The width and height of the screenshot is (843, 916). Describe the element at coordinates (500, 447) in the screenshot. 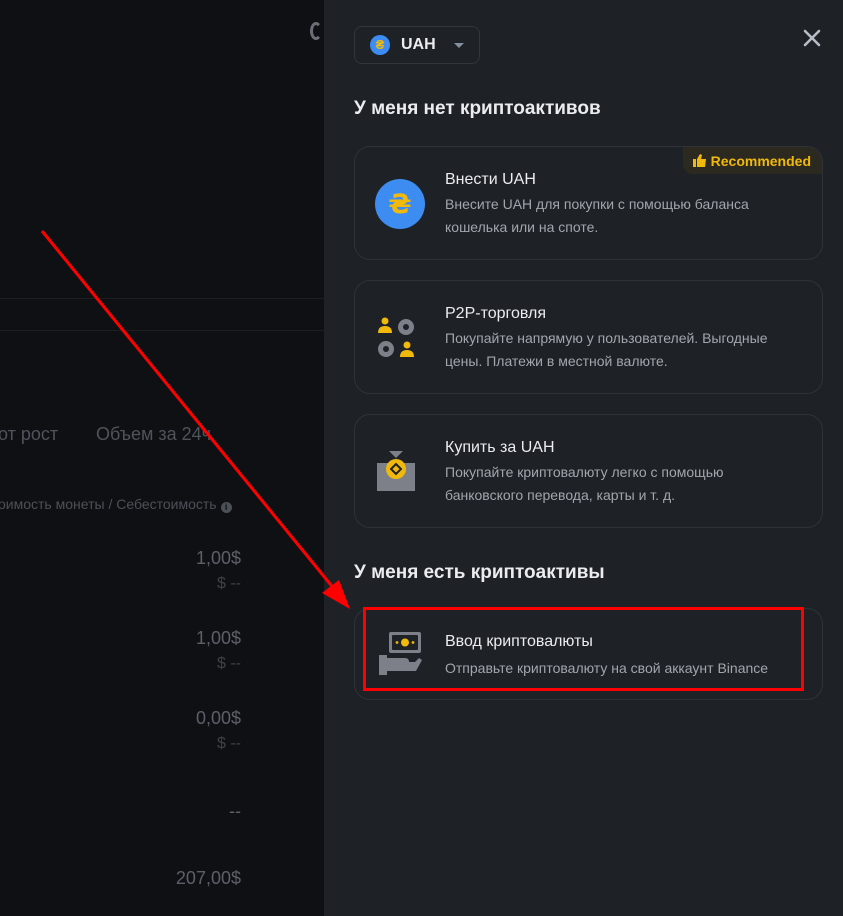

I see `option-title: Купить за UAH` at that location.